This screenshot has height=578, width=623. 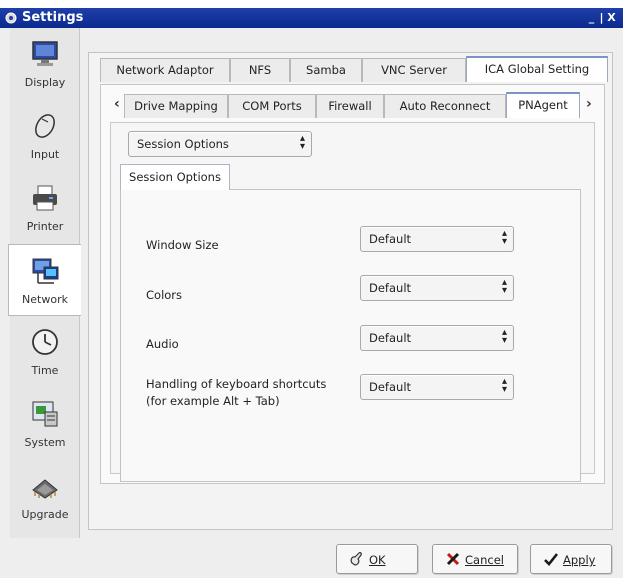 I want to click on nav-label-input: Input, so click(x=45, y=154).